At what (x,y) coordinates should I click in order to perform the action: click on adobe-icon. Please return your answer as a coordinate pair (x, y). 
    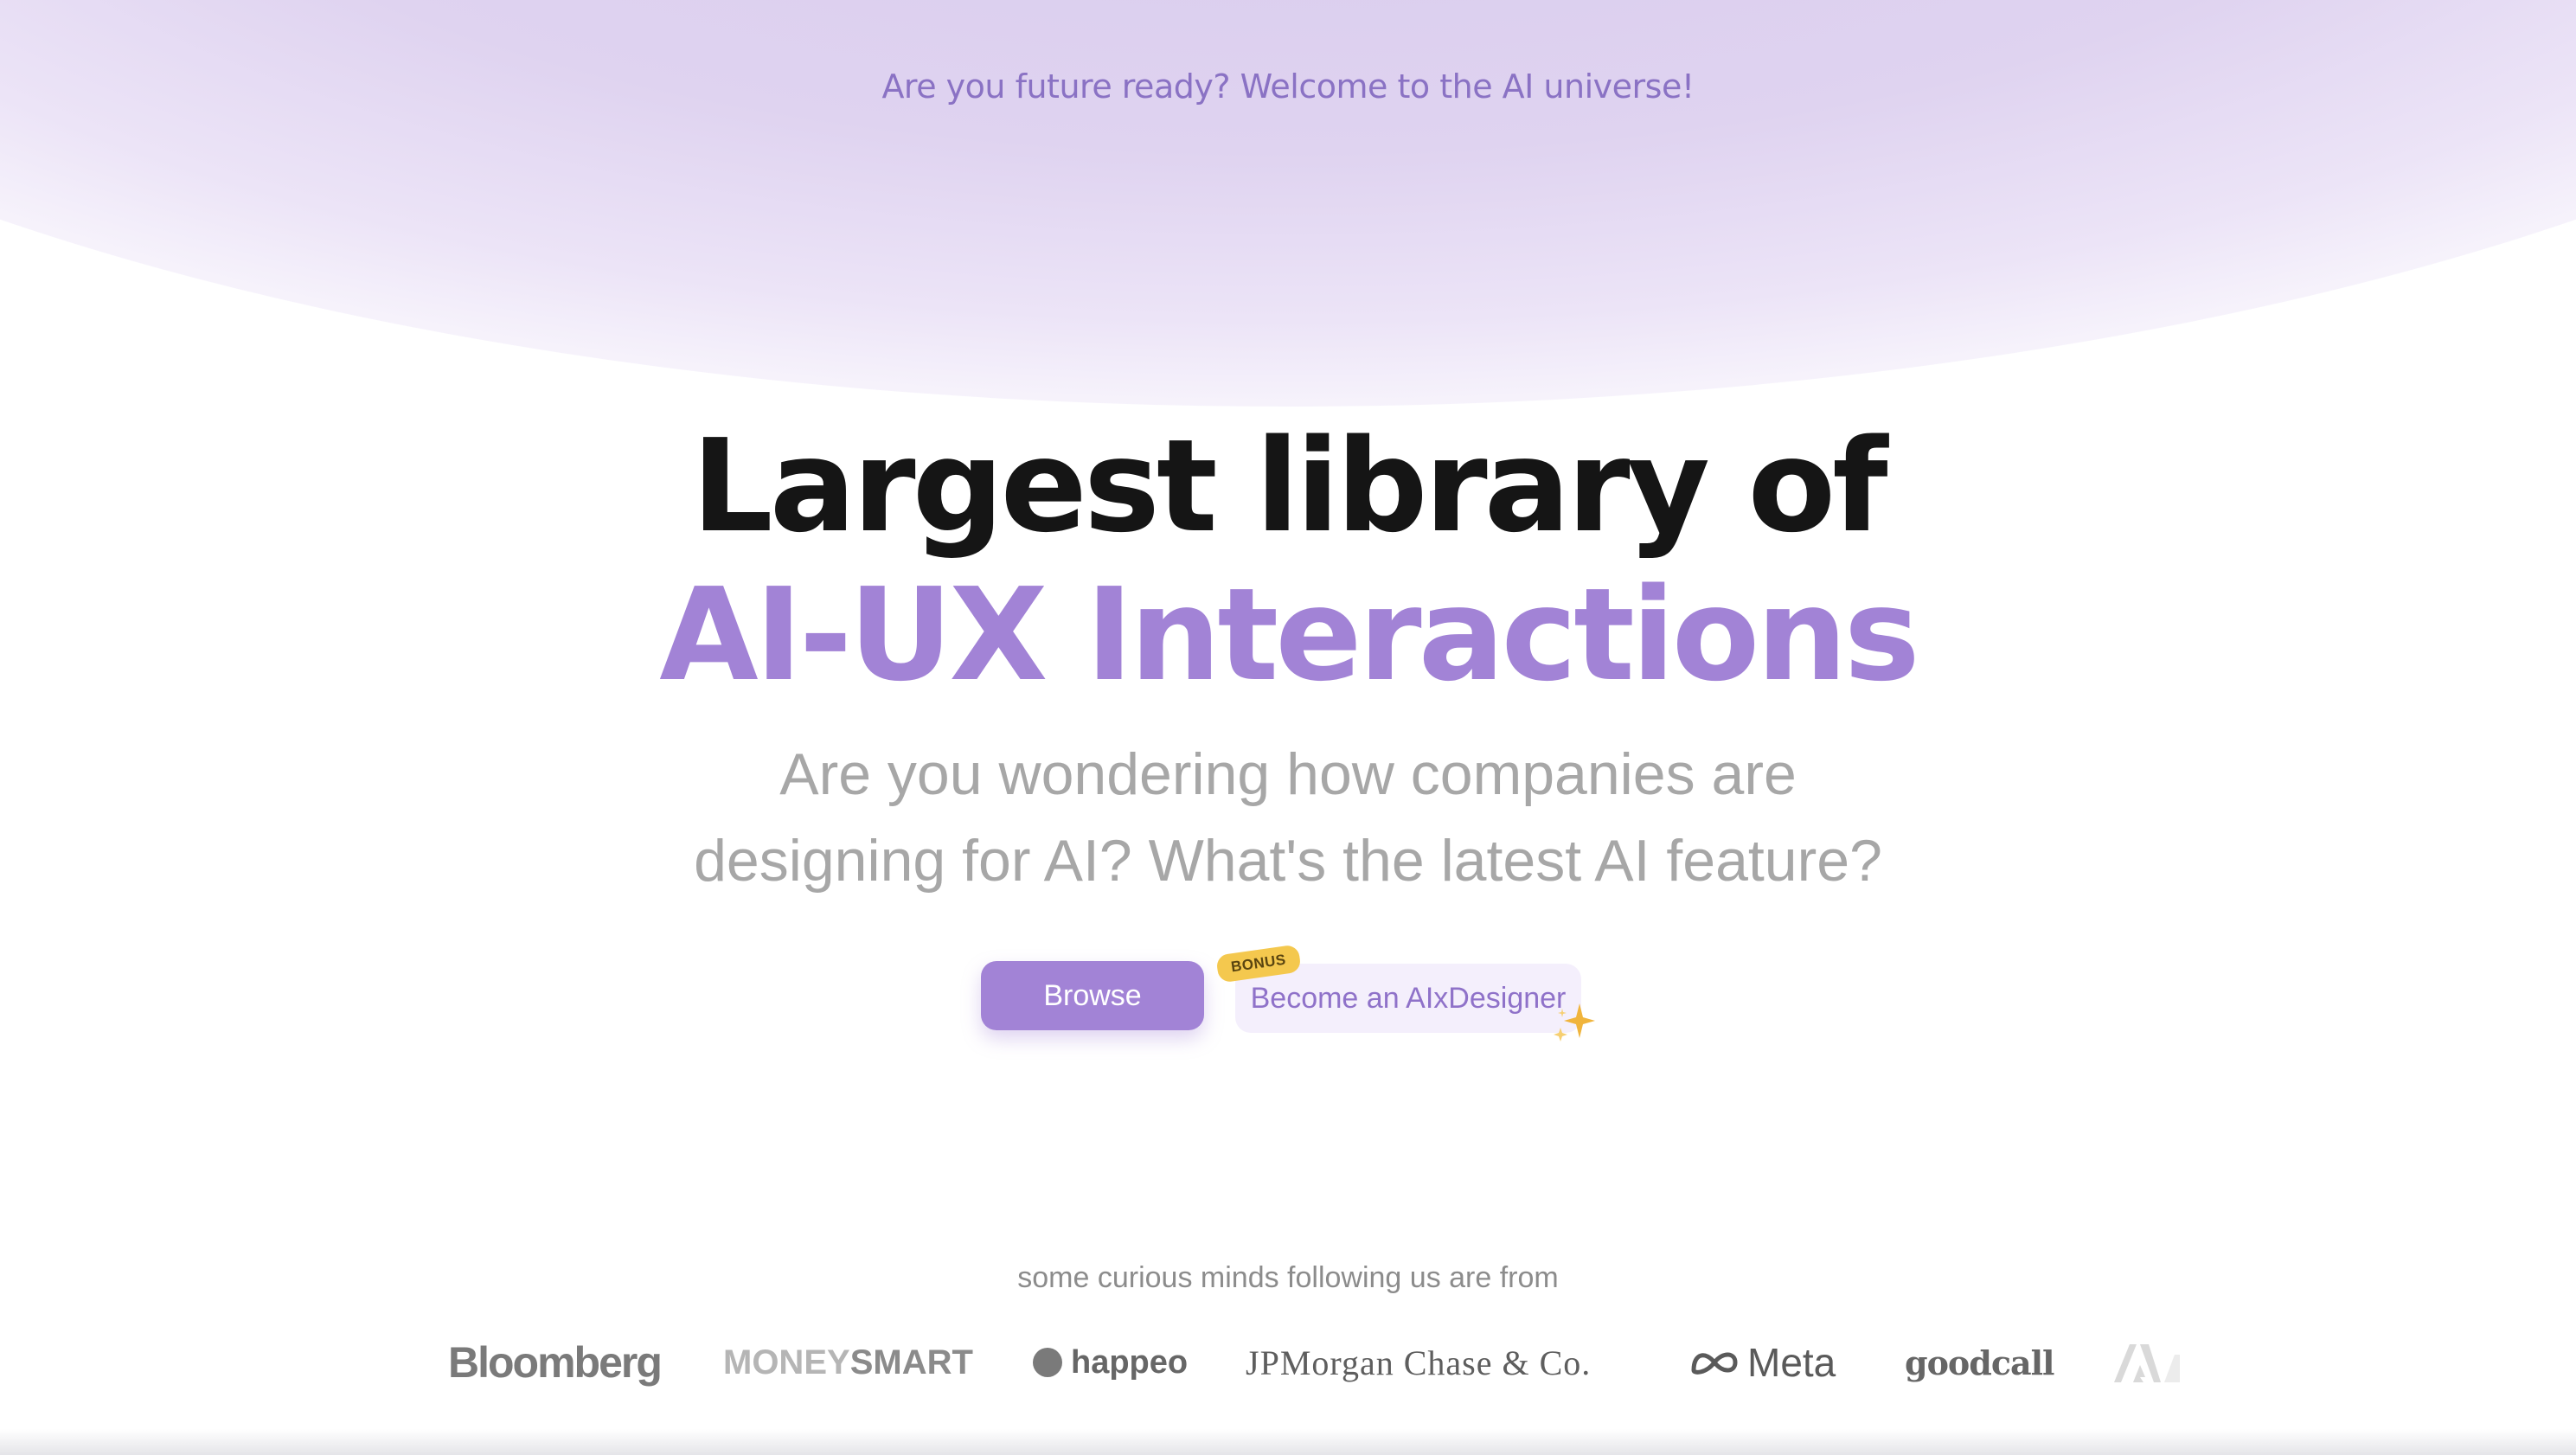
    Looking at the image, I should click on (2147, 1363).